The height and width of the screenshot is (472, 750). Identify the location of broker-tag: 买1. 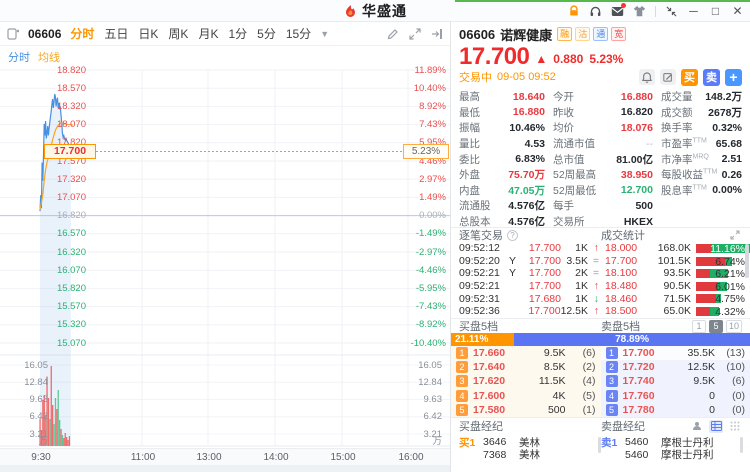
(467, 442).